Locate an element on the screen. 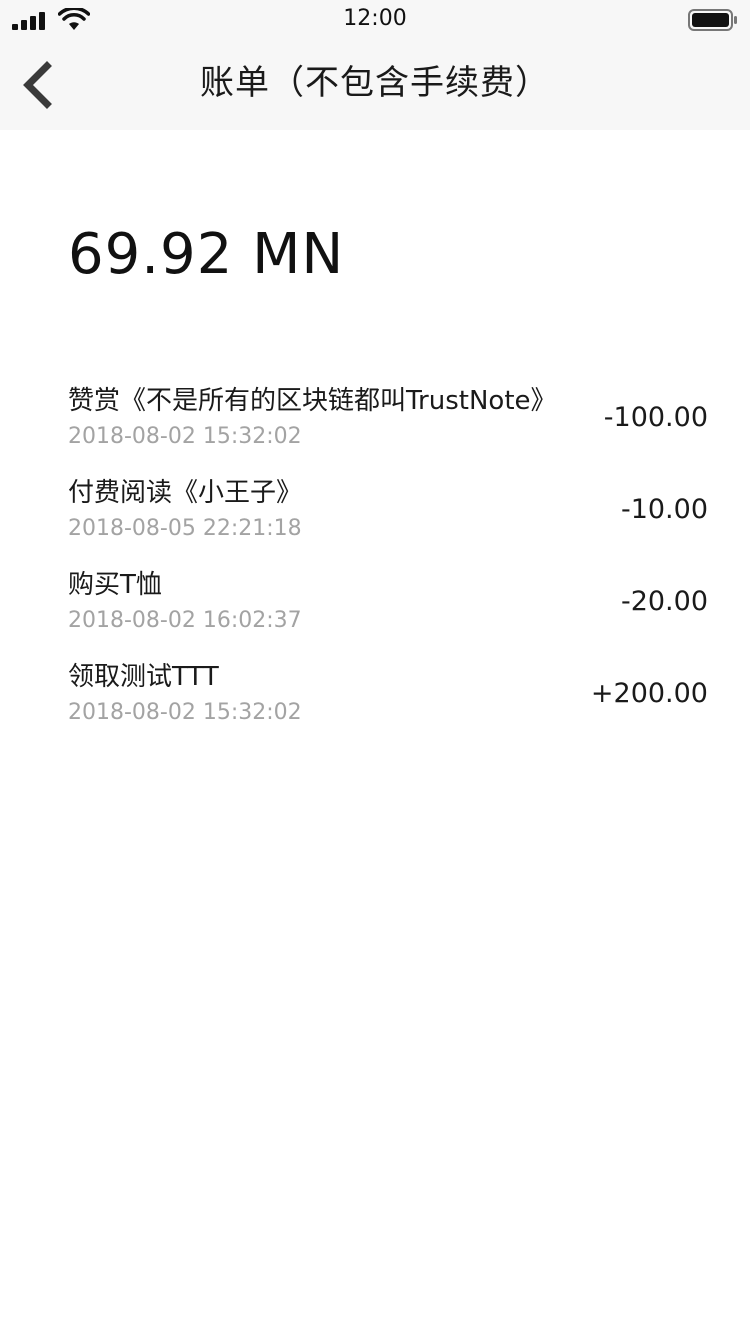 The width and height of the screenshot is (750, 1334). chevron-left-icon is located at coordinates (37, 85).